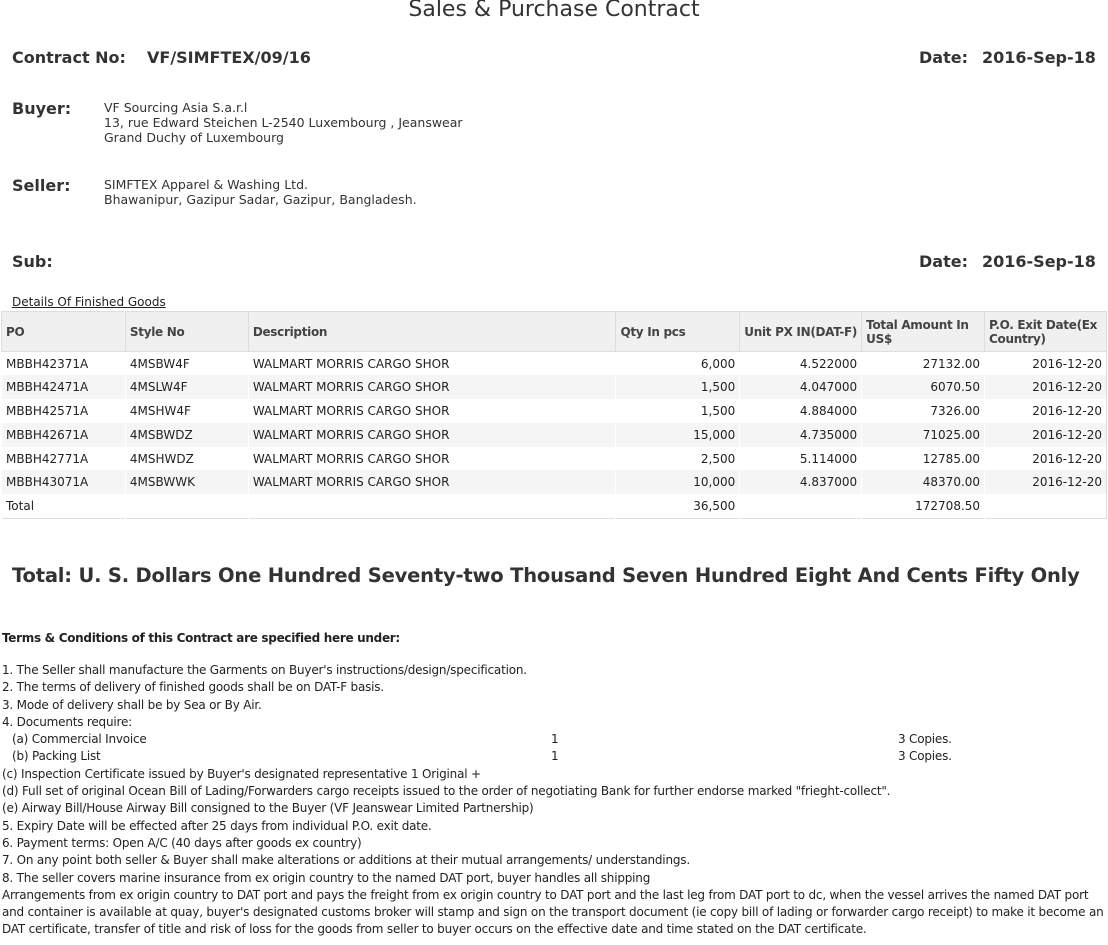  What do you see at coordinates (800, 387) in the screenshot?
I see `cell-unit-price: 4.047000` at bounding box center [800, 387].